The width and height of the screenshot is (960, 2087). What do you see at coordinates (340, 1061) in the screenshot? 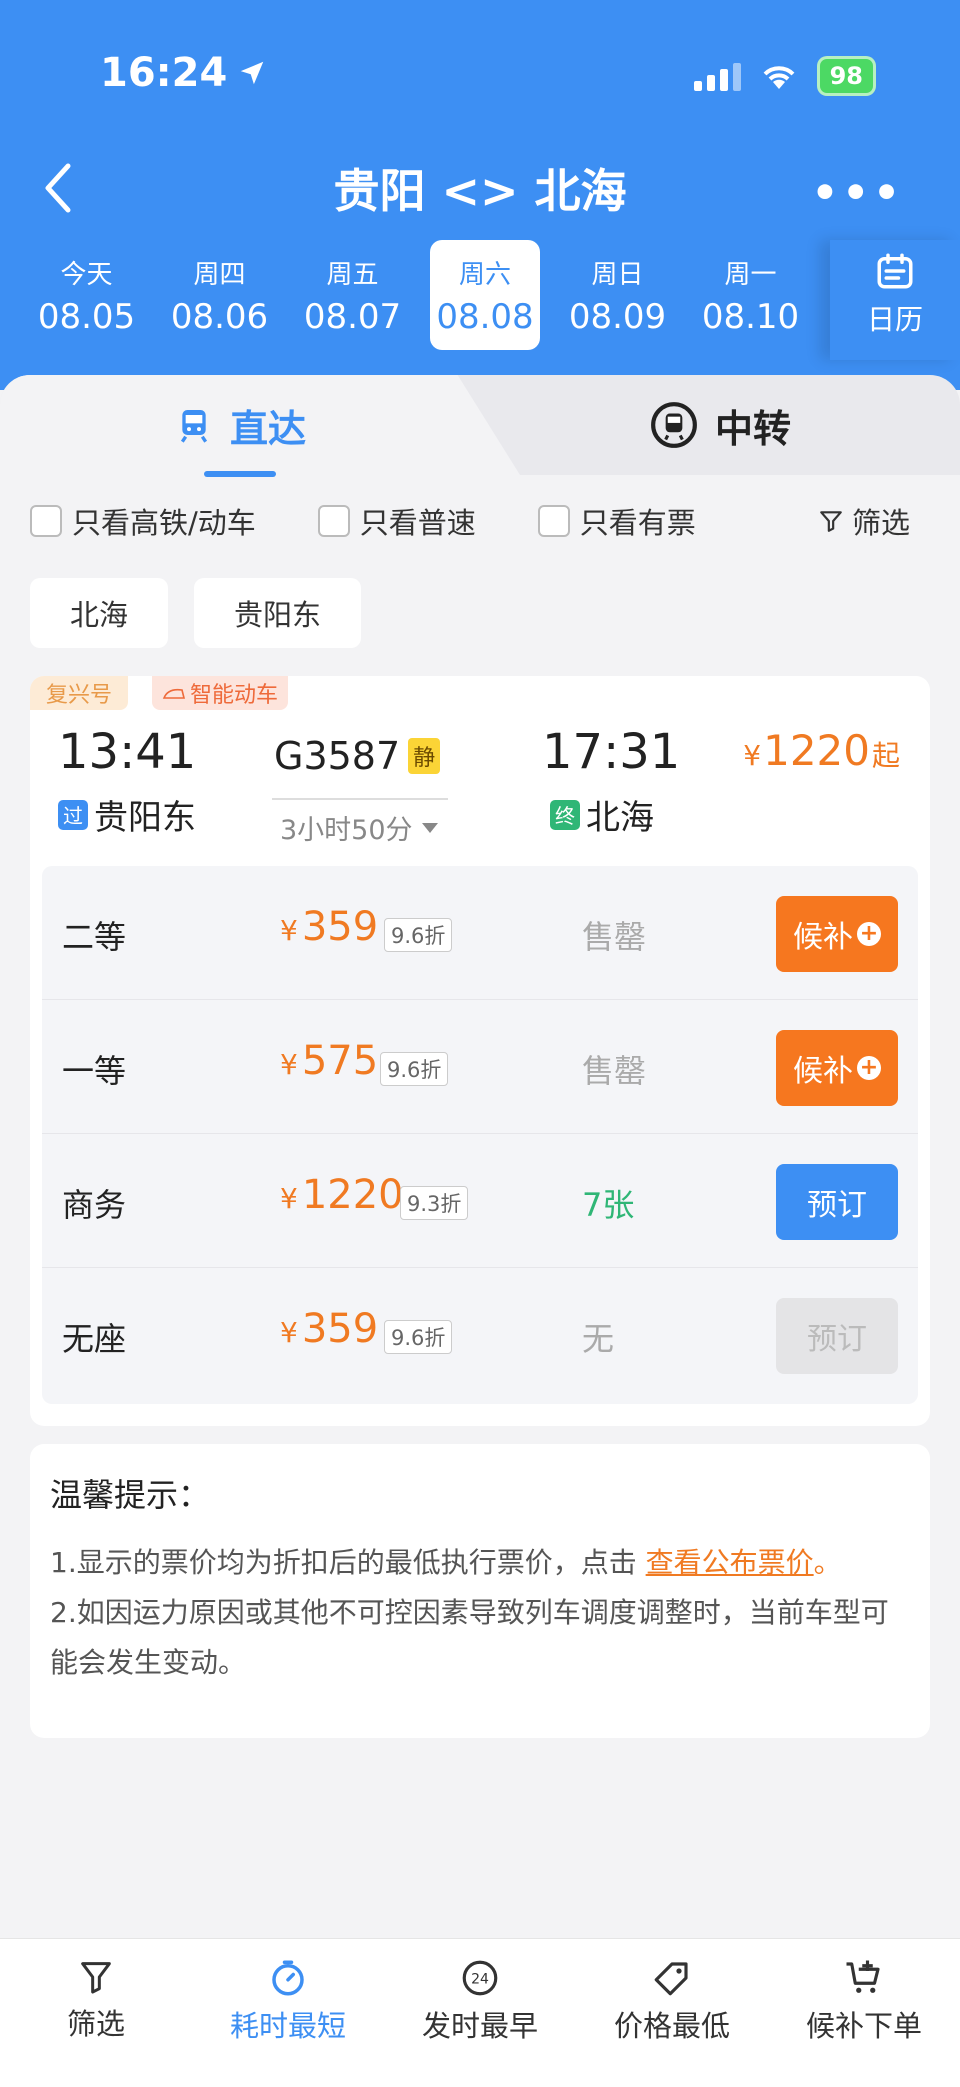
I see `seat-price-value: 575` at bounding box center [340, 1061].